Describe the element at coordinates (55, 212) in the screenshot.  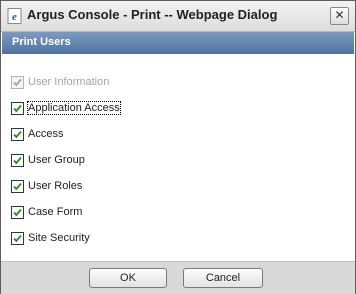
I see `option-label: Case Form` at that location.